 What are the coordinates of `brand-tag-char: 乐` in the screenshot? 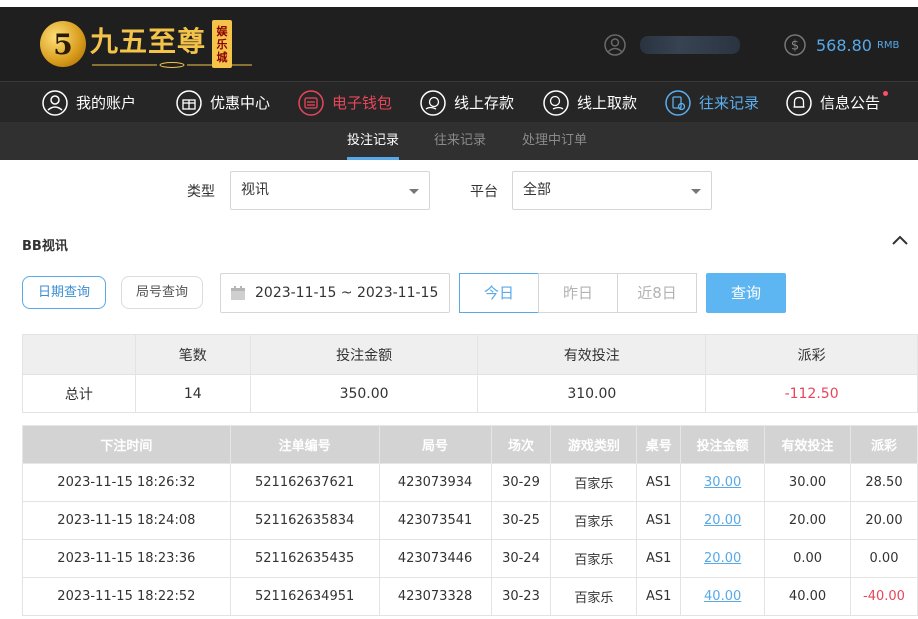 It's located at (222, 44).